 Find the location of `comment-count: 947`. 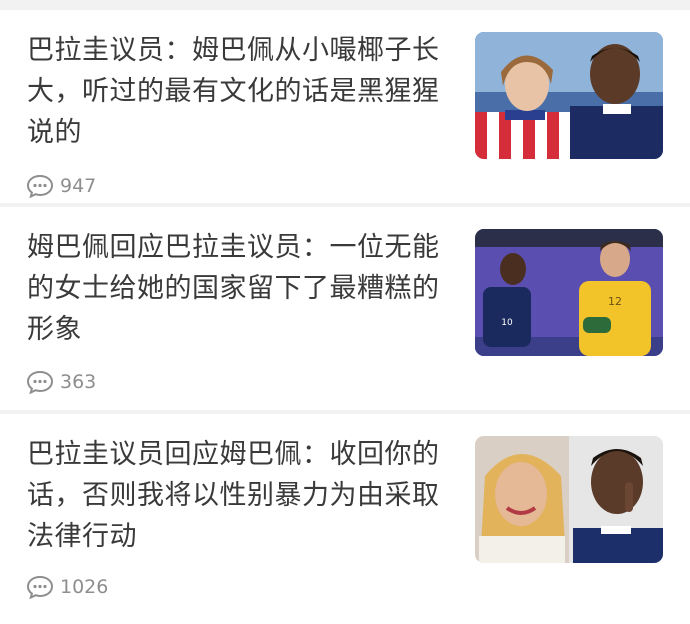

comment-count: 947 is located at coordinates (78, 186).